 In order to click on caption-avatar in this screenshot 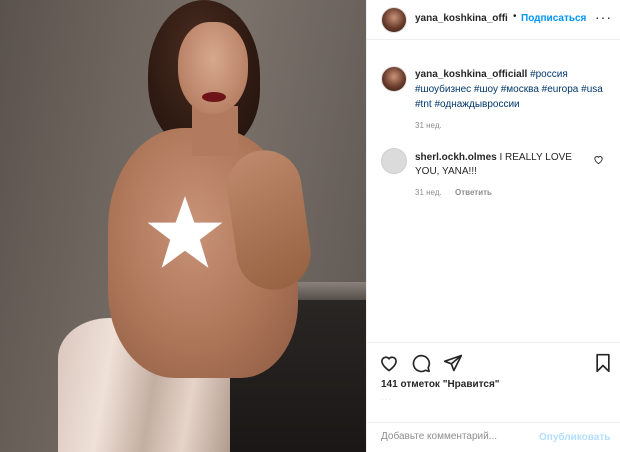, I will do `click(394, 79)`.